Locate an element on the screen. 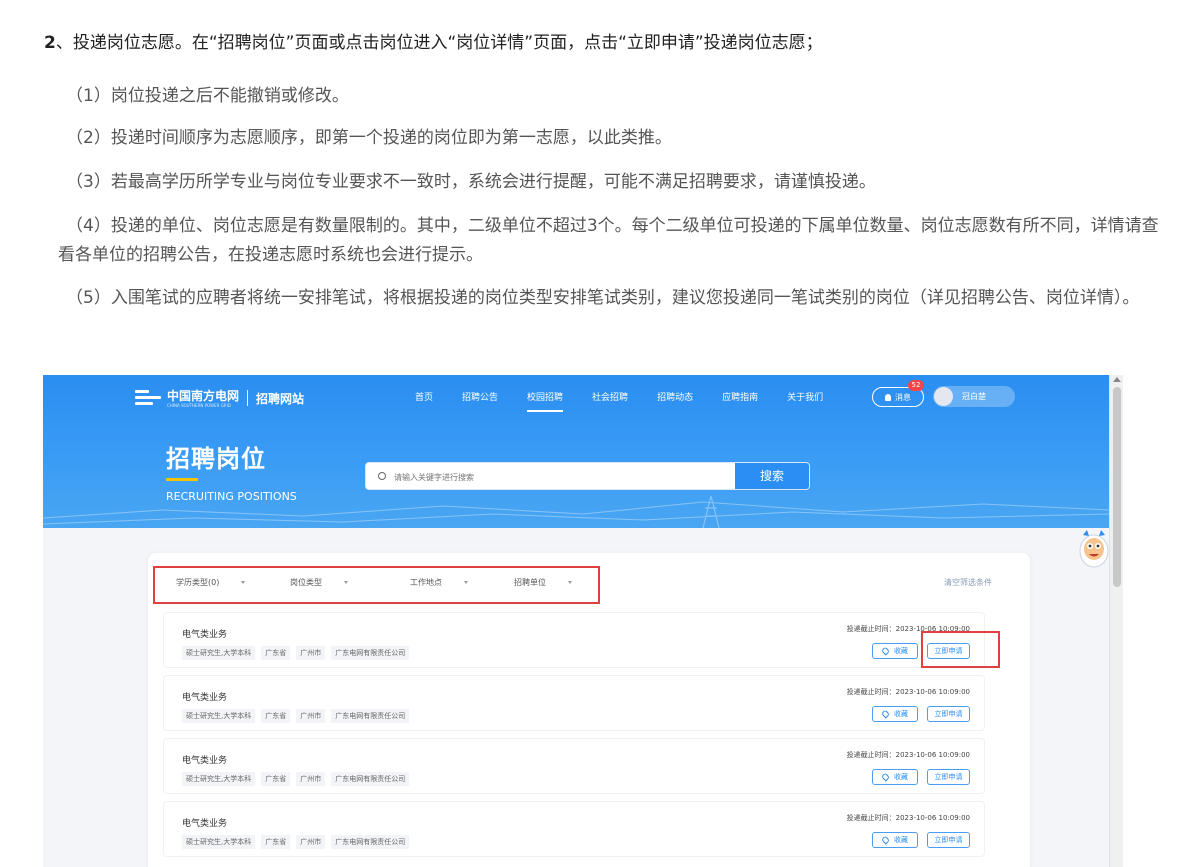 The height and width of the screenshot is (867, 1193). filter-employer: 招聘单位 is located at coordinates (543, 582).